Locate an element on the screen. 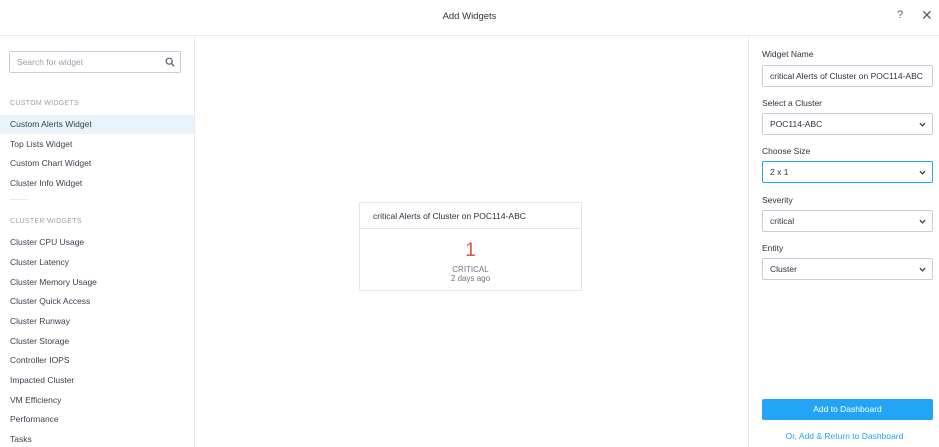  size-select: 2 x 1 is located at coordinates (847, 172).